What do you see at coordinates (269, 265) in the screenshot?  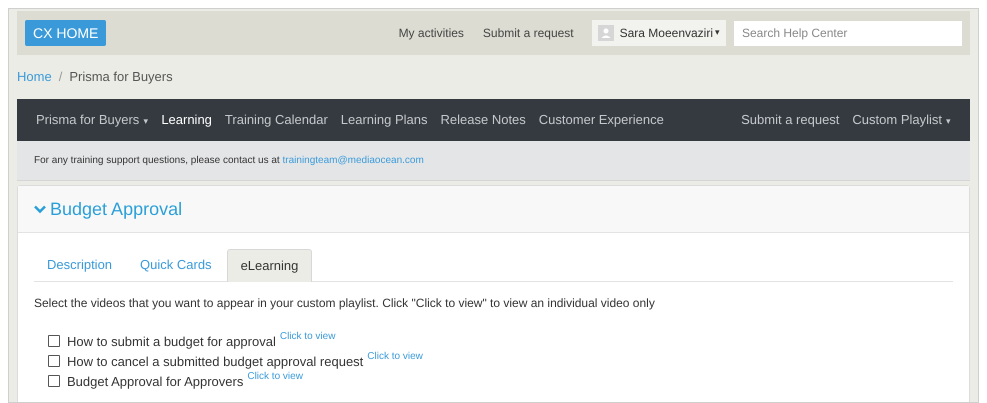 I see `tab: eLearning` at bounding box center [269, 265].